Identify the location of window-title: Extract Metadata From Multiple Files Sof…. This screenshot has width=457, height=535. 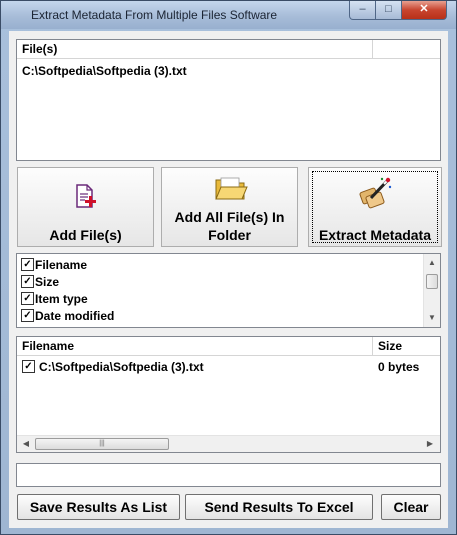
(154, 15).